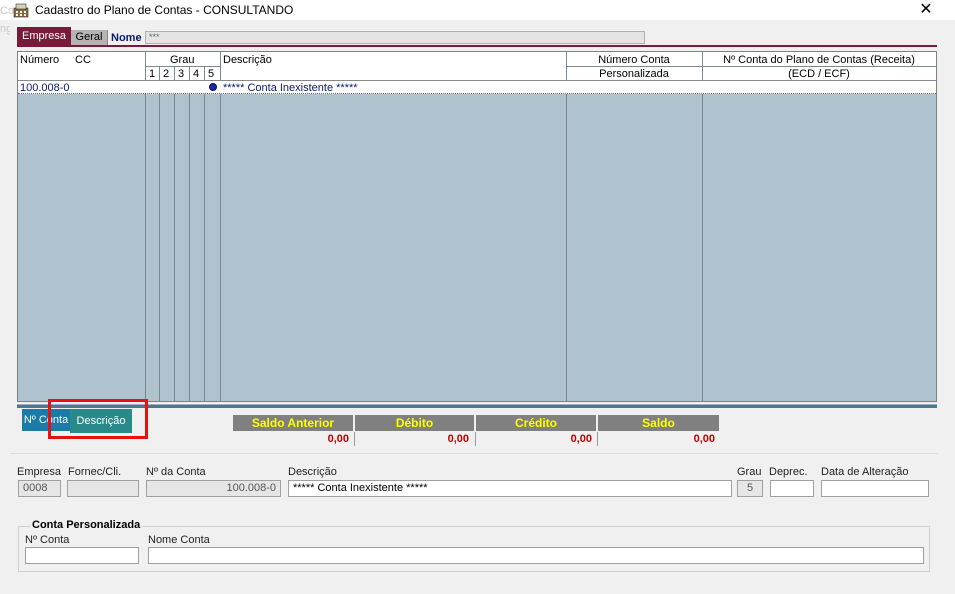 The image size is (955, 594). Describe the element at coordinates (44, 36) in the screenshot. I see `tab-empresa: Empresa` at that location.